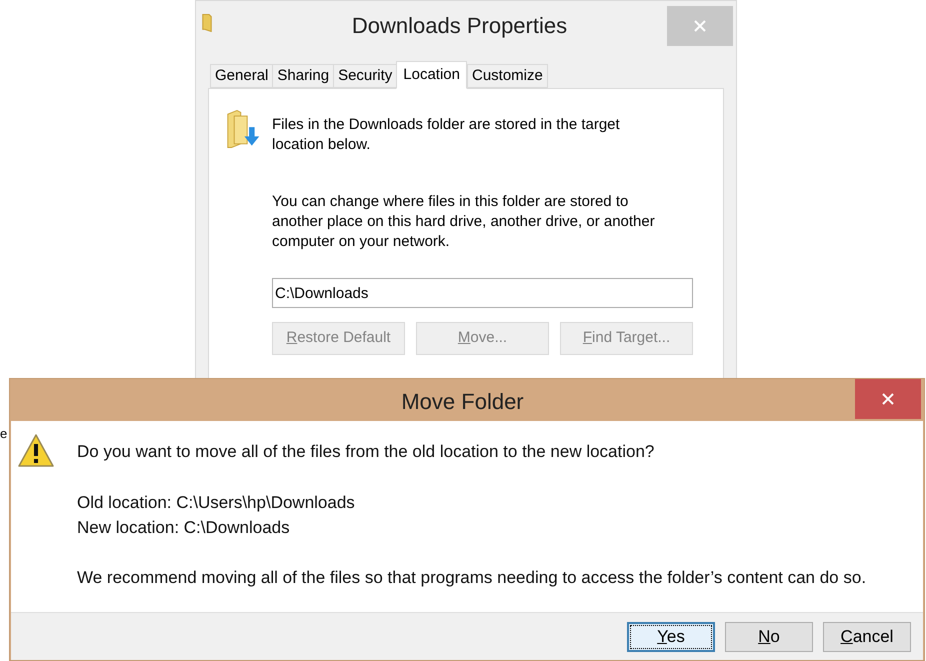 This screenshot has width=926, height=661. What do you see at coordinates (507, 76) in the screenshot?
I see `tab: Customize` at bounding box center [507, 76].